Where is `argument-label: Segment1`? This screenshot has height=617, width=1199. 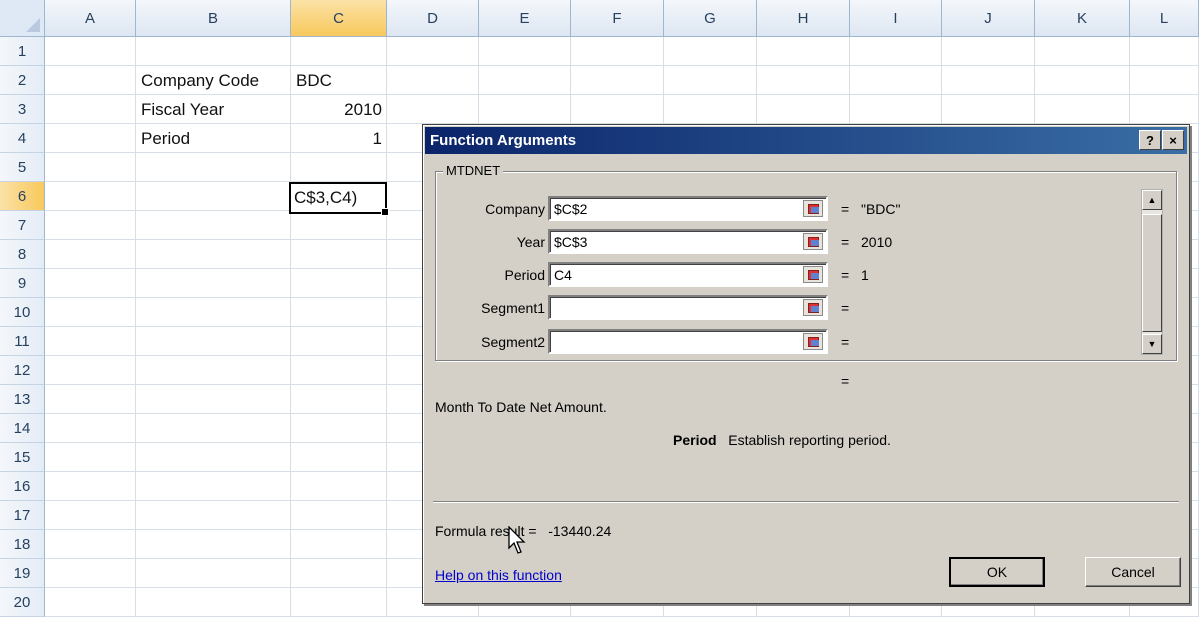
argument-label: Segment1 is located at coordinates (513, 308).